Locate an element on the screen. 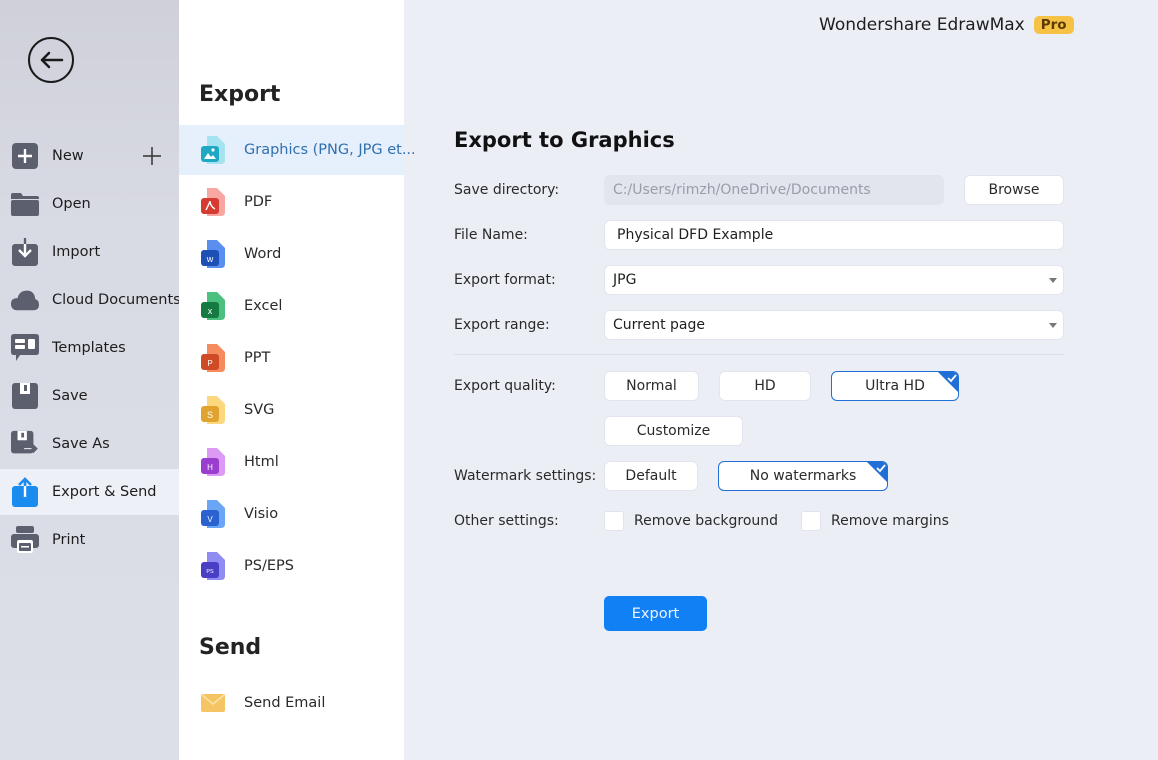  send-item-email: Send Email is located at coordinates (291, 703).